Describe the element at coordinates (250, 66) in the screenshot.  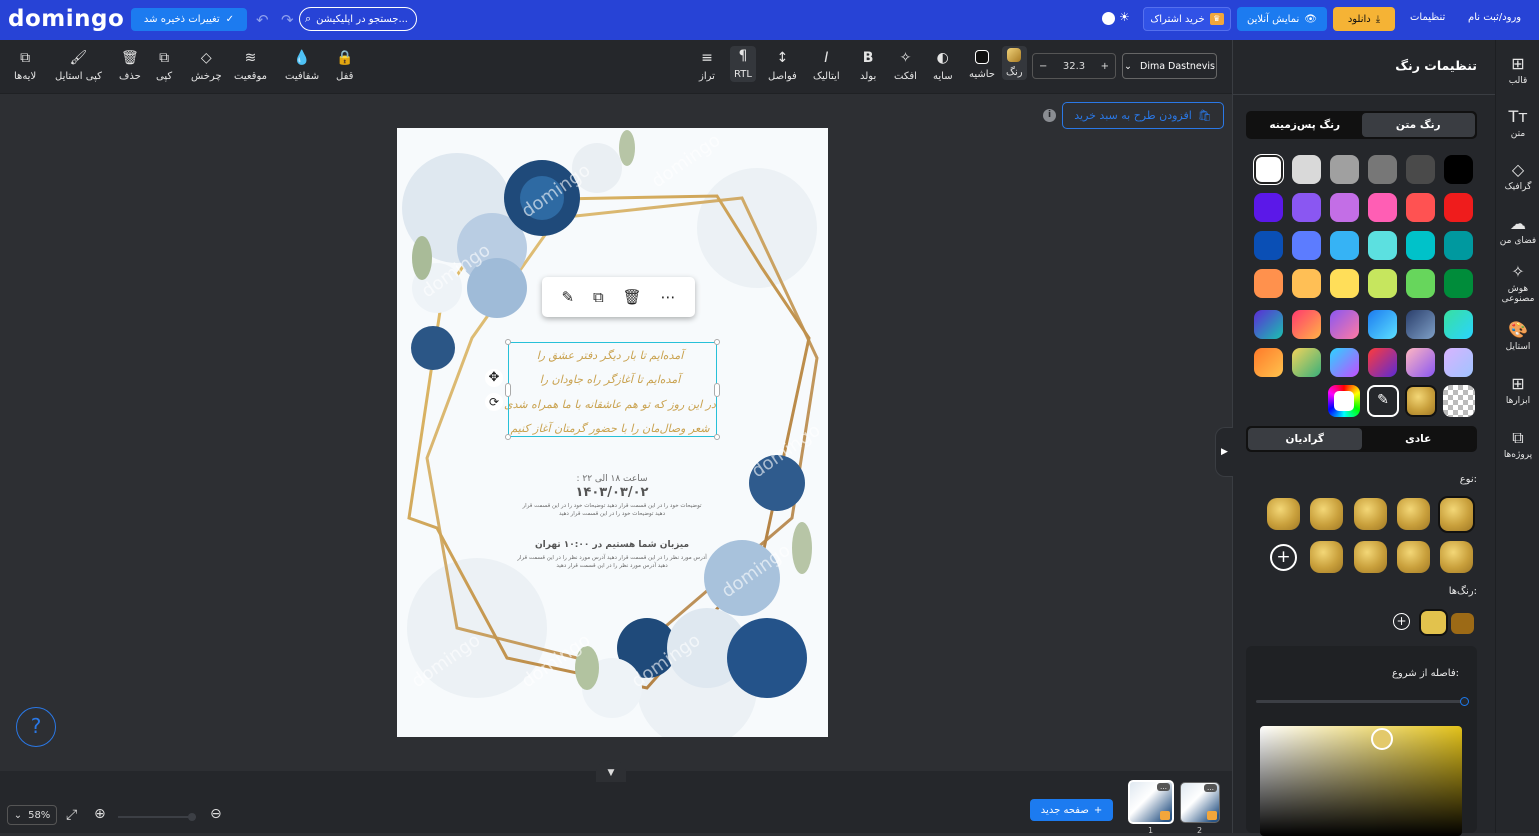
I see `position-tool: ≋ موقعیت` at that location.